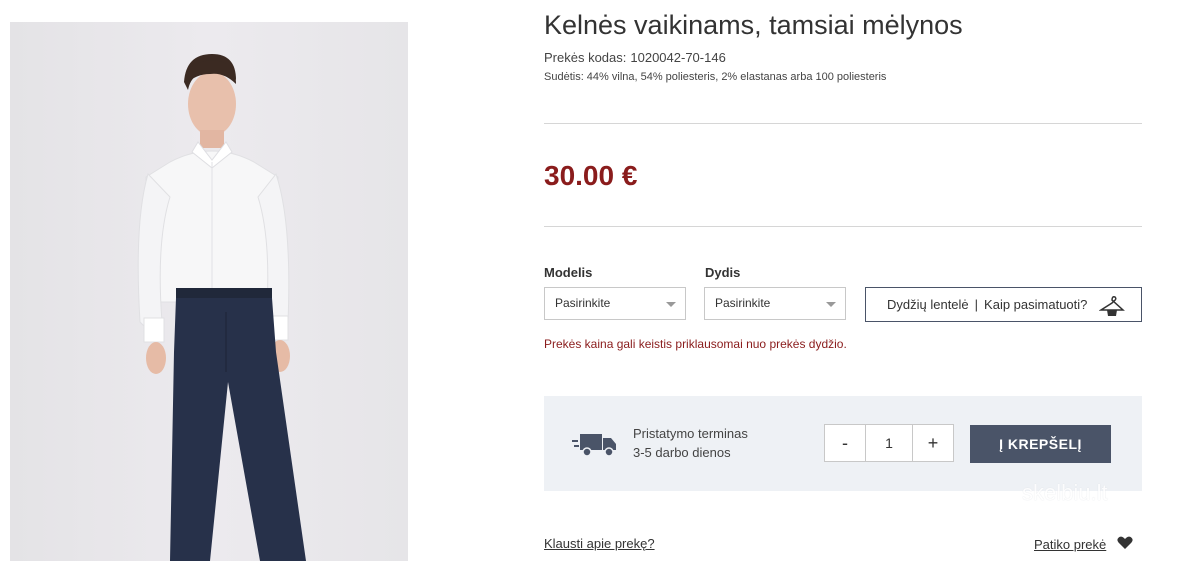 The height and width of the screenshot is (561, 1200). I want to click on model-label: Modelis, so click(568, 272).